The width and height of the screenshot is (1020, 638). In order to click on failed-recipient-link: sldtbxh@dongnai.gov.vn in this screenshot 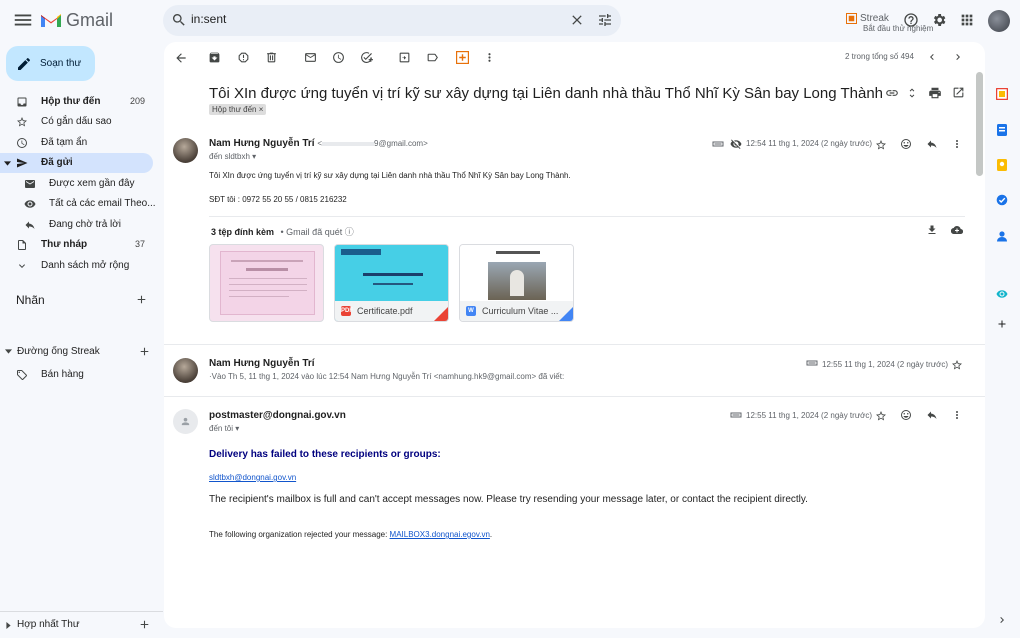, I will do `click(252, 477)`.